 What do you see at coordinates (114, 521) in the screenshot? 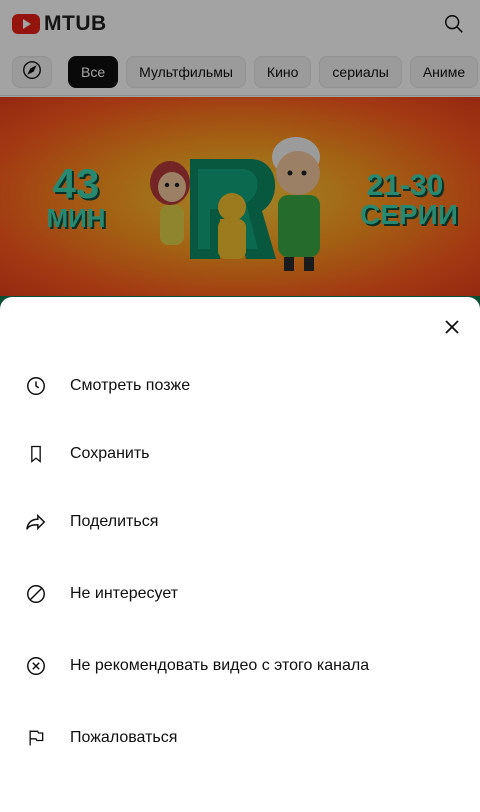
I see `menu-item-label: Поделиться` at bounding box center [114, 521].